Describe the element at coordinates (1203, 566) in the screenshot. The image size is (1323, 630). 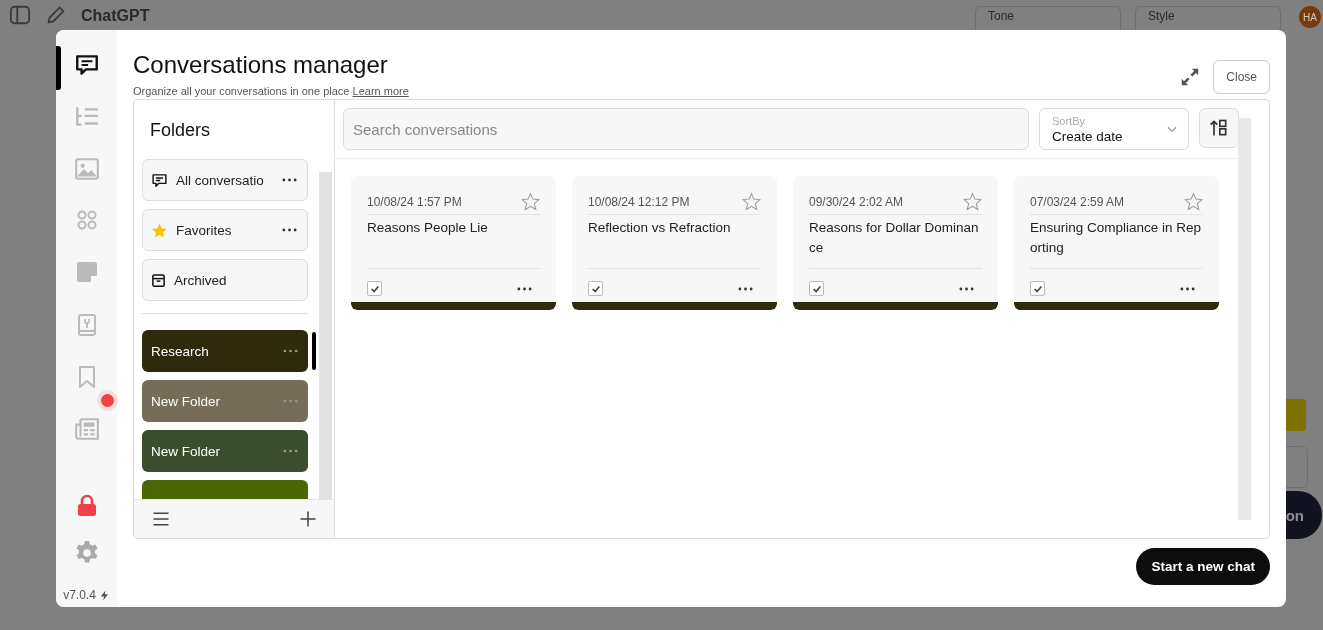
I see `start-new-chat-button: Start a new chat` at that location.